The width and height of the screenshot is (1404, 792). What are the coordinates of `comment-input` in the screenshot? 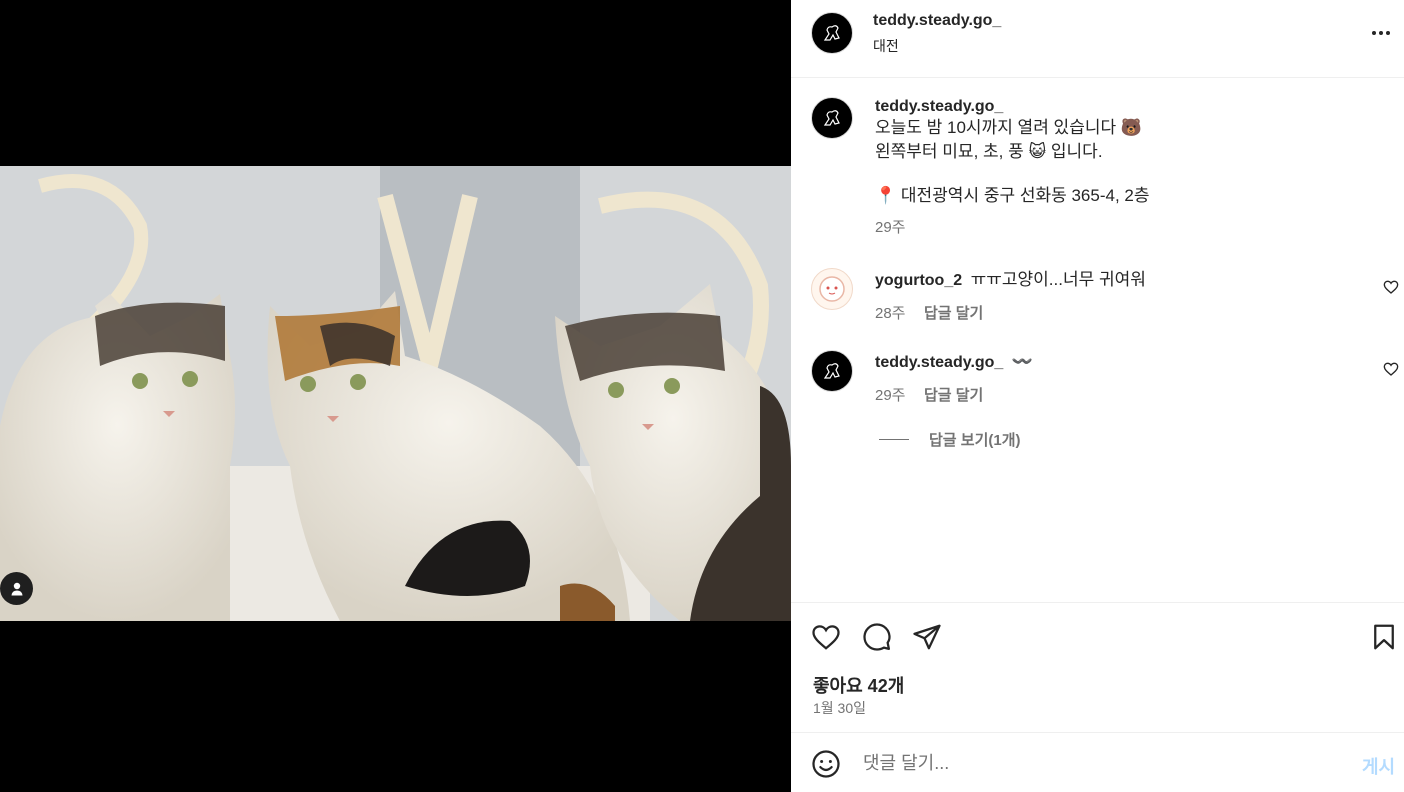 It's located at (1098, 763).